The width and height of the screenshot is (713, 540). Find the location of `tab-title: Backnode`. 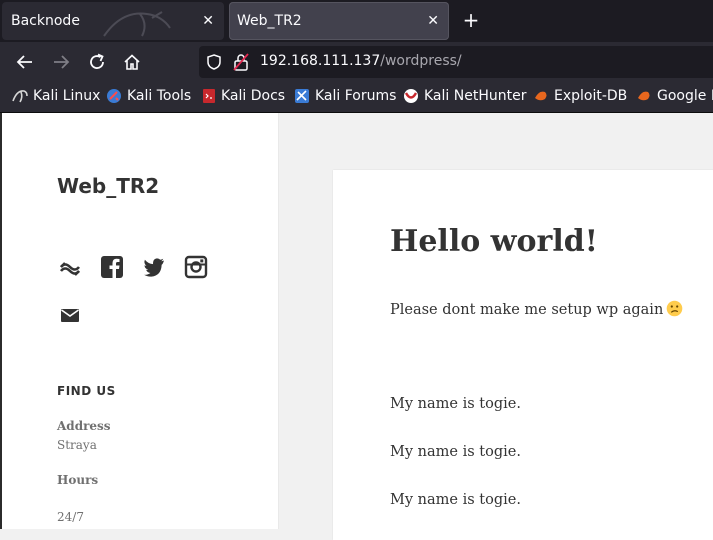

tab-title: Backnode is located at coordinates (45, 21).